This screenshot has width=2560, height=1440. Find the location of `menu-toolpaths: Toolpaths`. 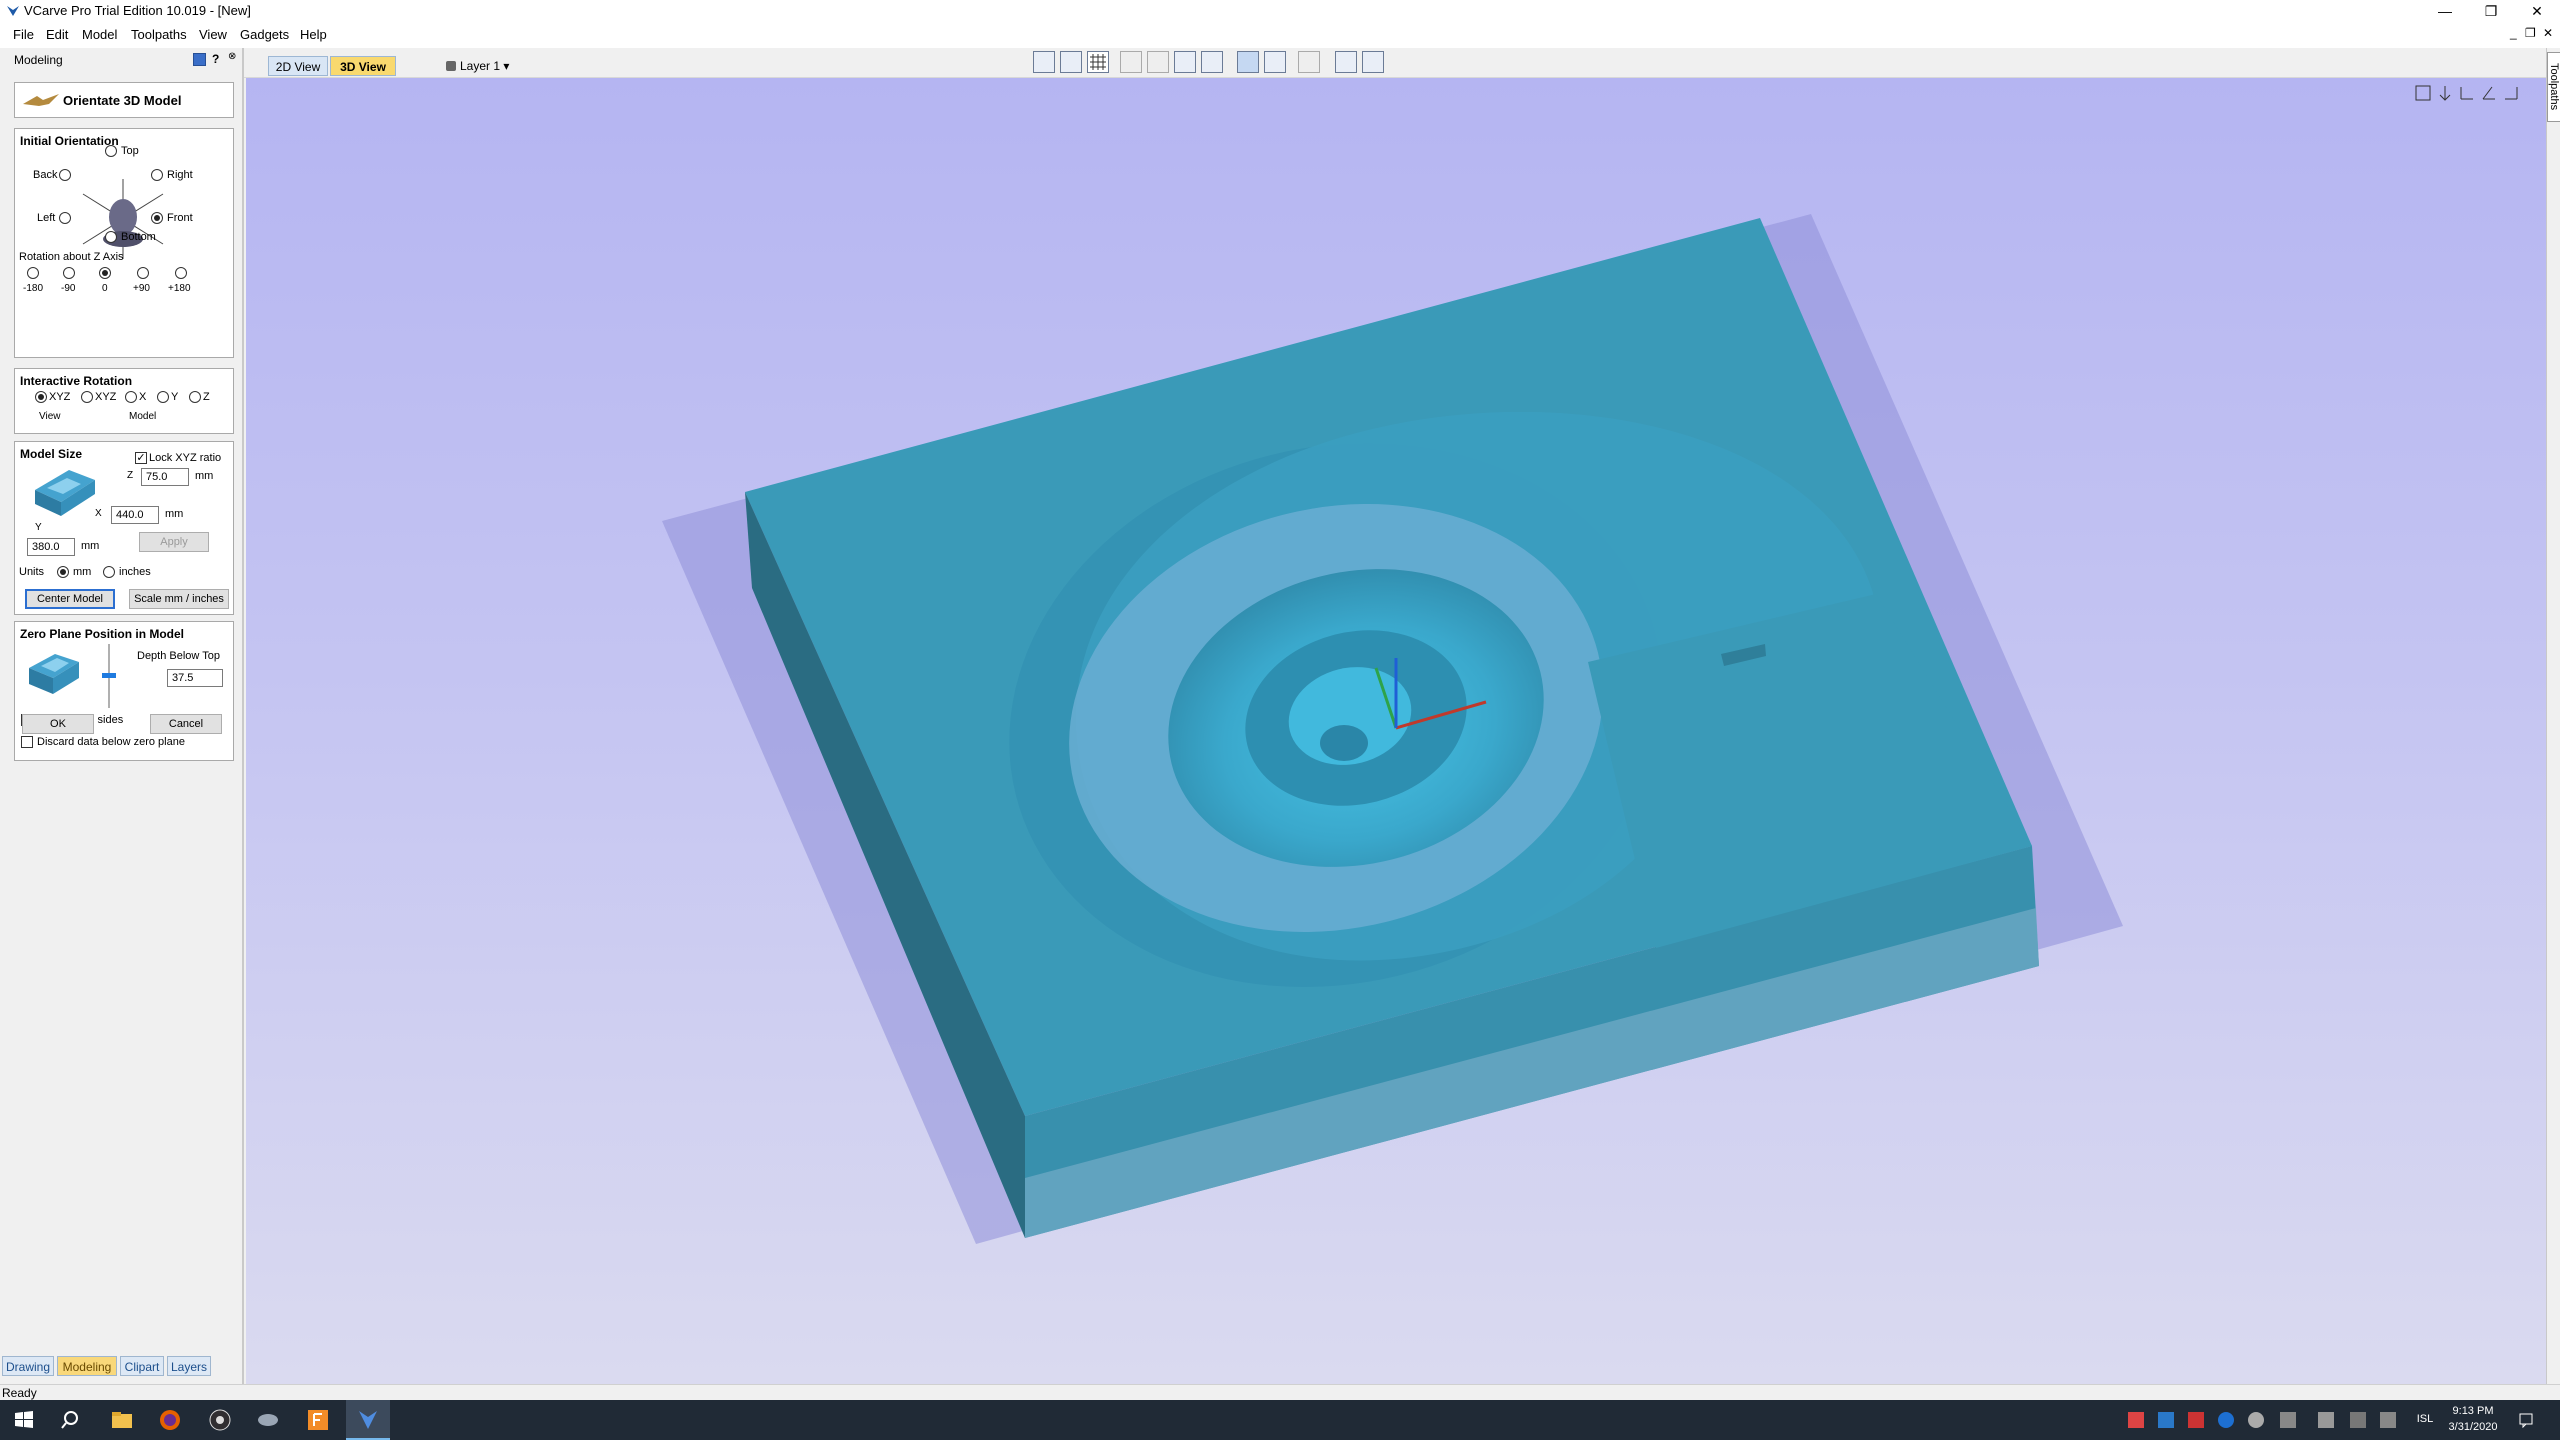

menu-toolpaths: Toolpaths is located at coordinates (159, 34).